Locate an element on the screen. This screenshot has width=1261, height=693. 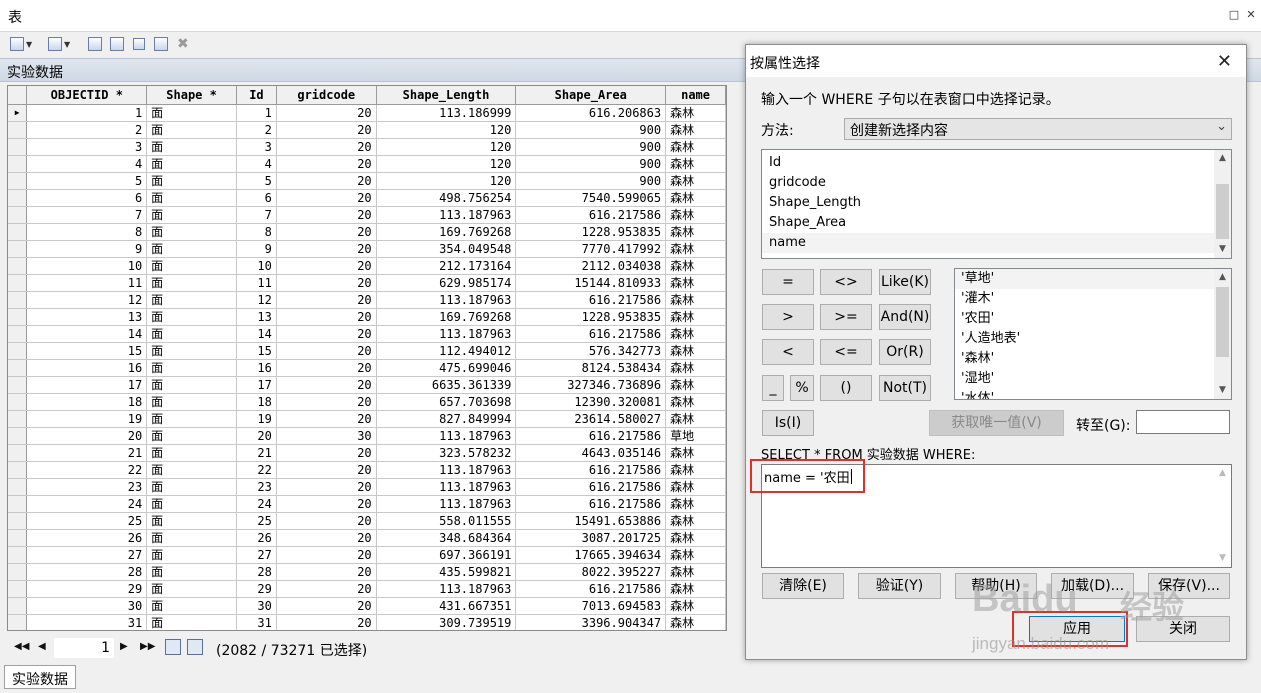
operator-greater-button: > is located at coordinates (788, 317).